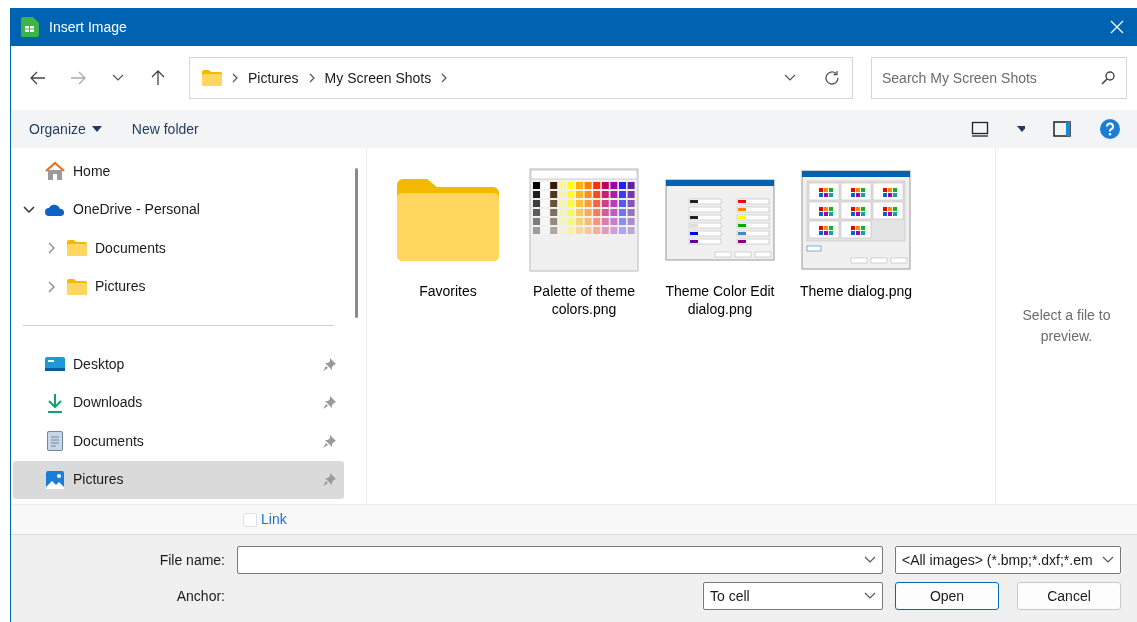 This screenshot has width=1137, height=622. I want to click on sidebar-item: Downloads, so click(178, 402).